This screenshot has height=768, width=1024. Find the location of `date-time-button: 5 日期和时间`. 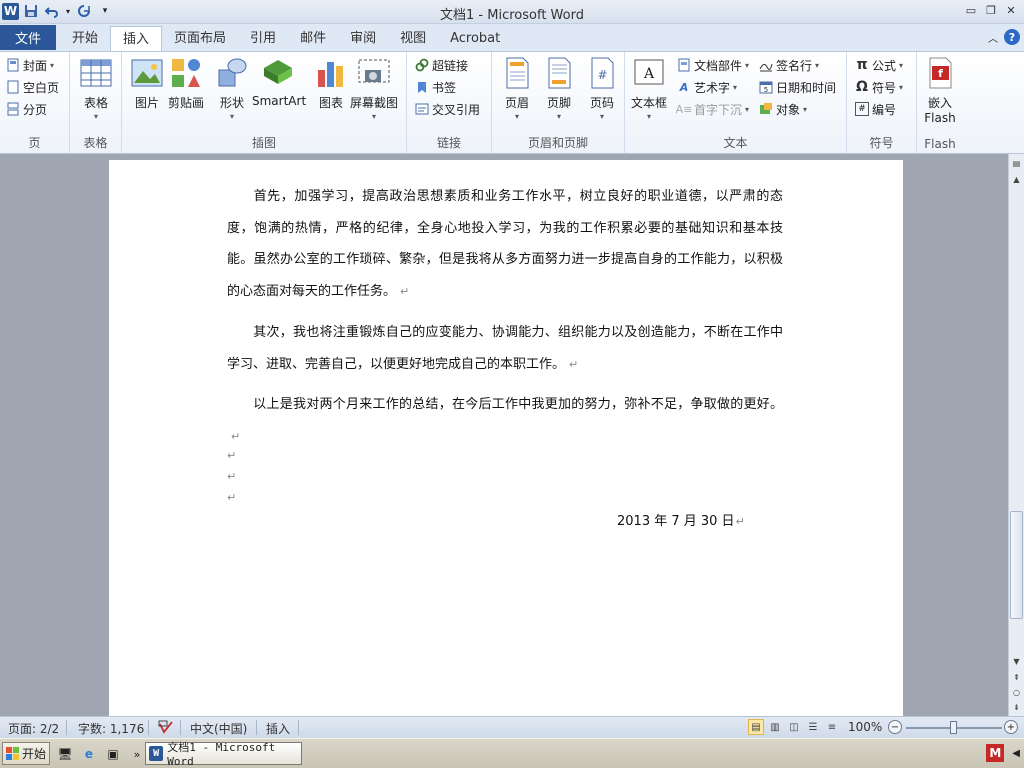

date-time-button: 5 日期和时间 is located at coordinates (797, 87).